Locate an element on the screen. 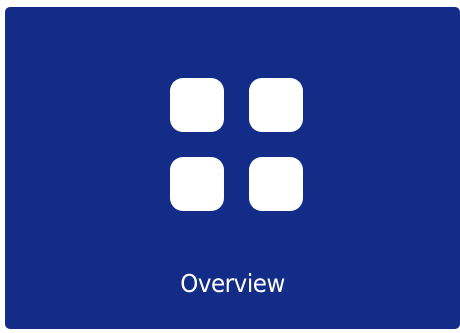  grid-cell-top-right is located at coordinates (276, 105).